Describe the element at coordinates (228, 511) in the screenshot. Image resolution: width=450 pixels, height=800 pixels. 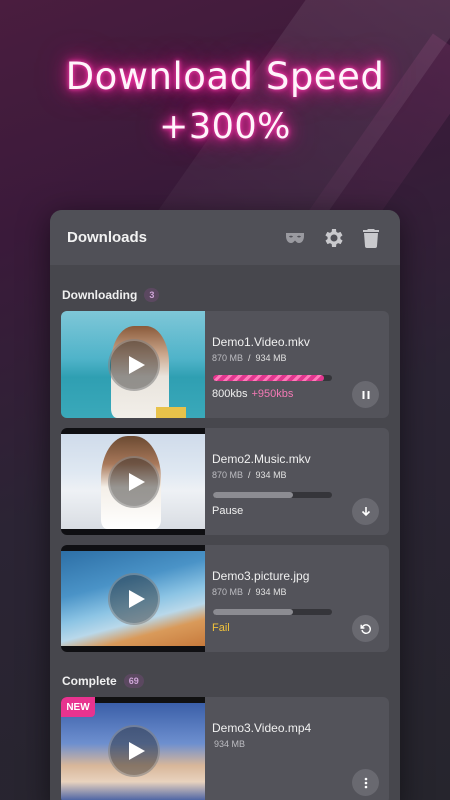
I see `download-status: Pause` at that location.